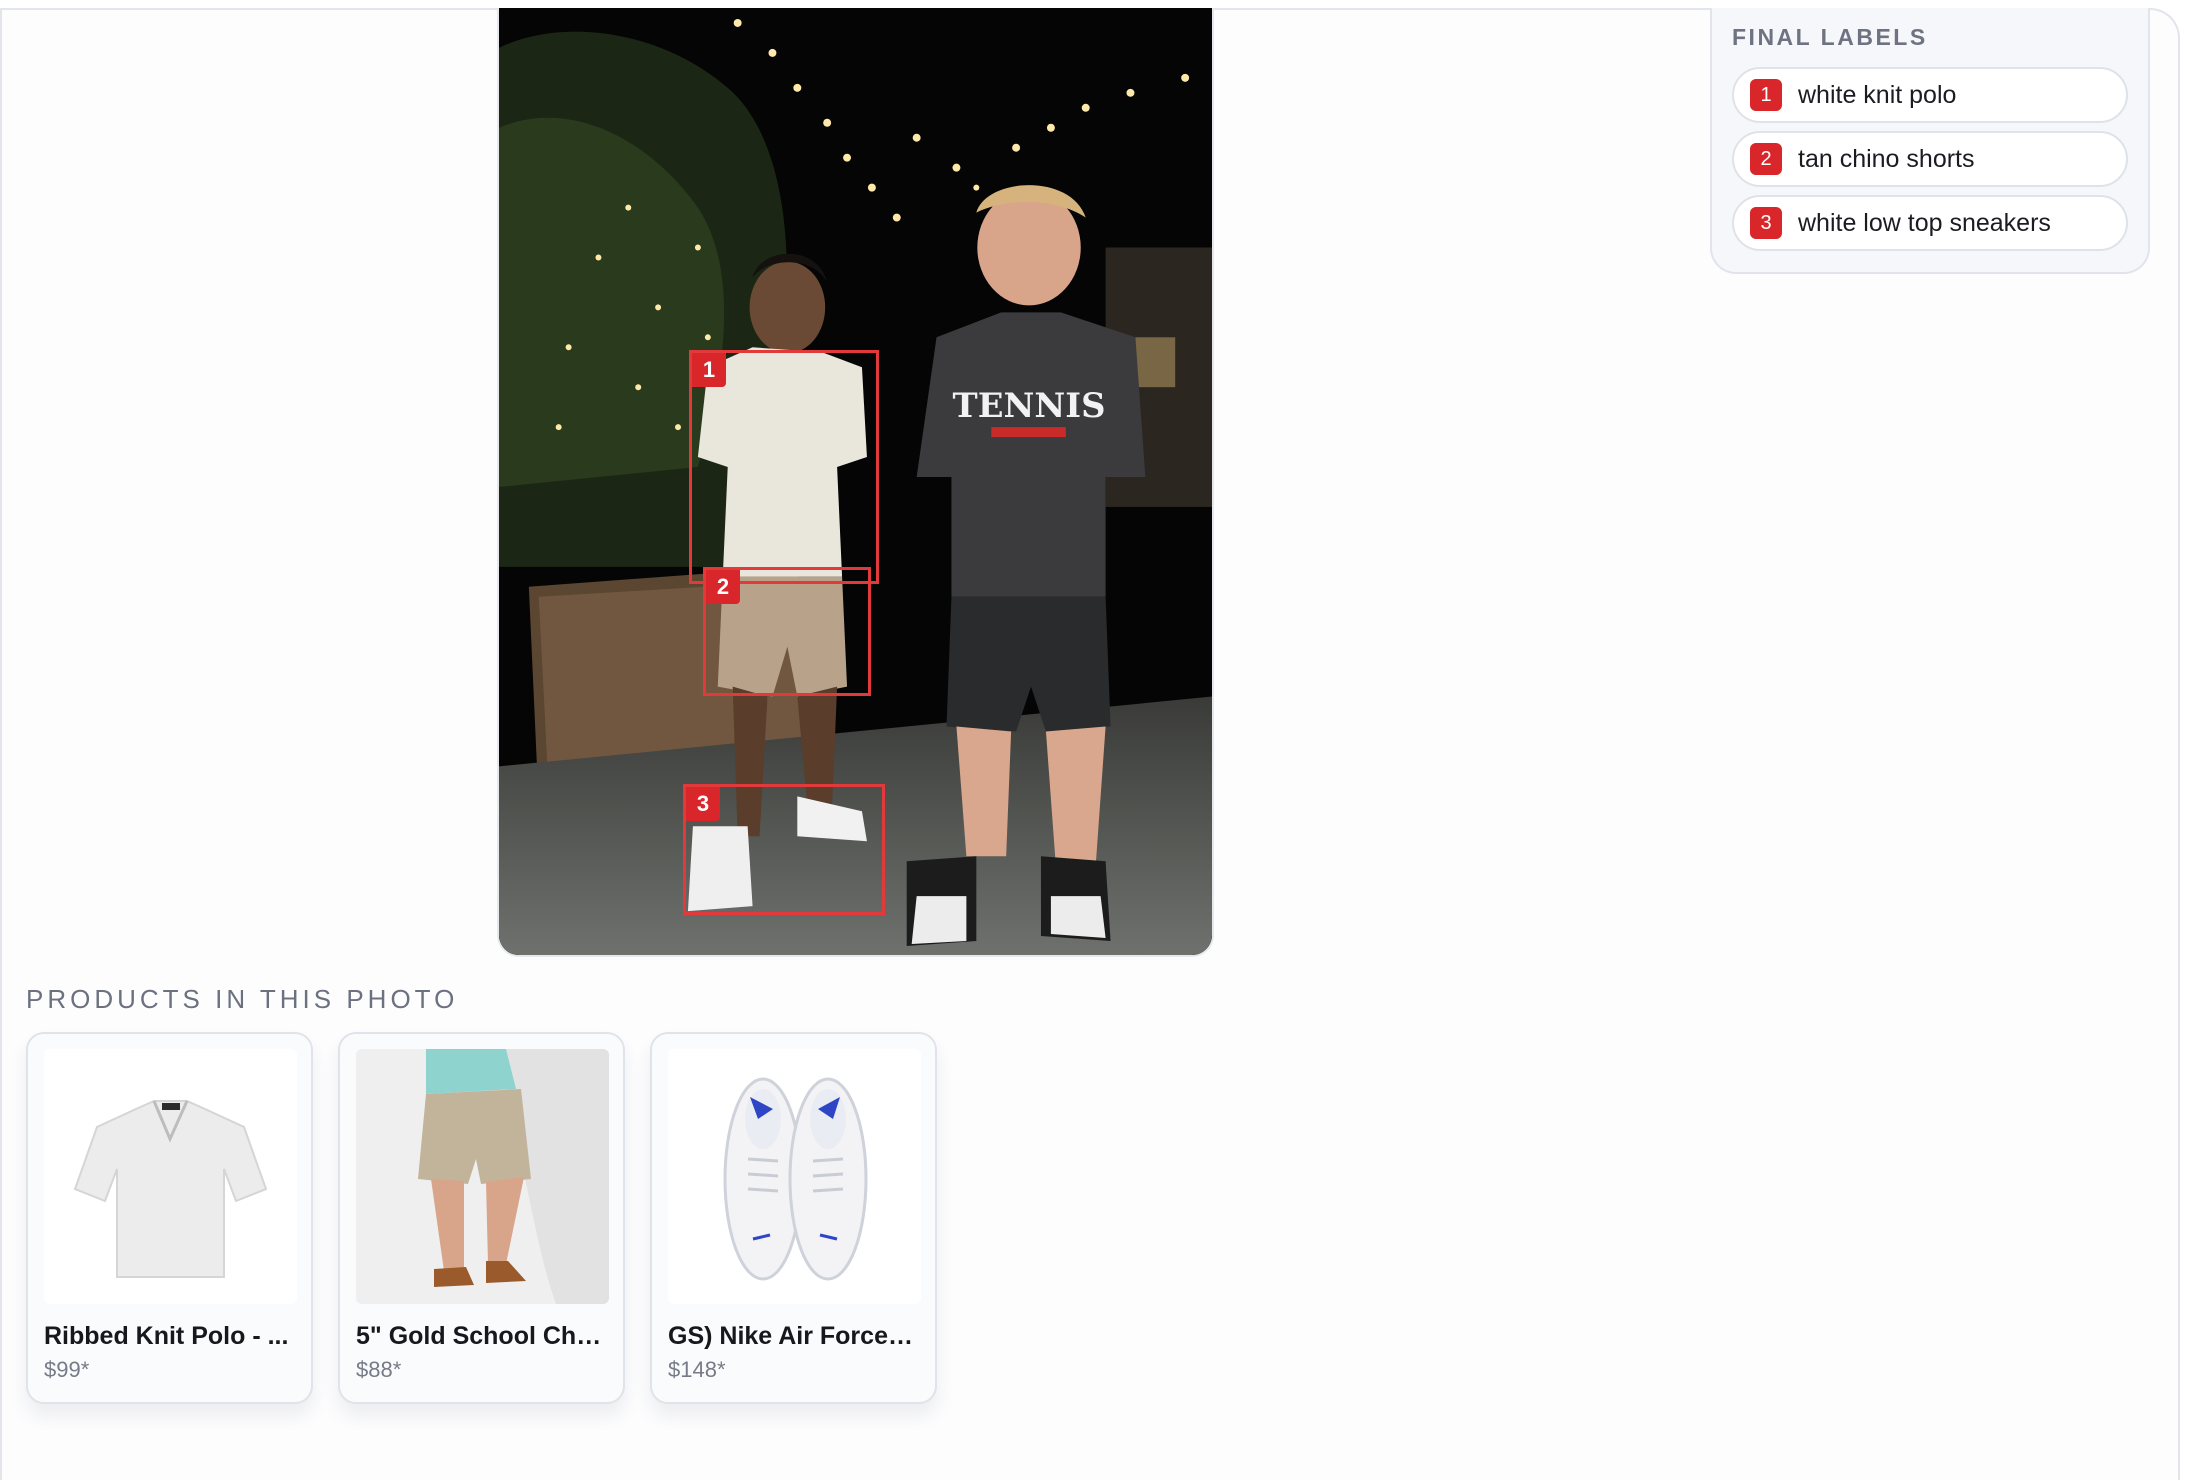  What do you see at coordinates (482, 1176) in the screenshot?
I see `chino-shorts-image` at bounding box center [482, 1176].